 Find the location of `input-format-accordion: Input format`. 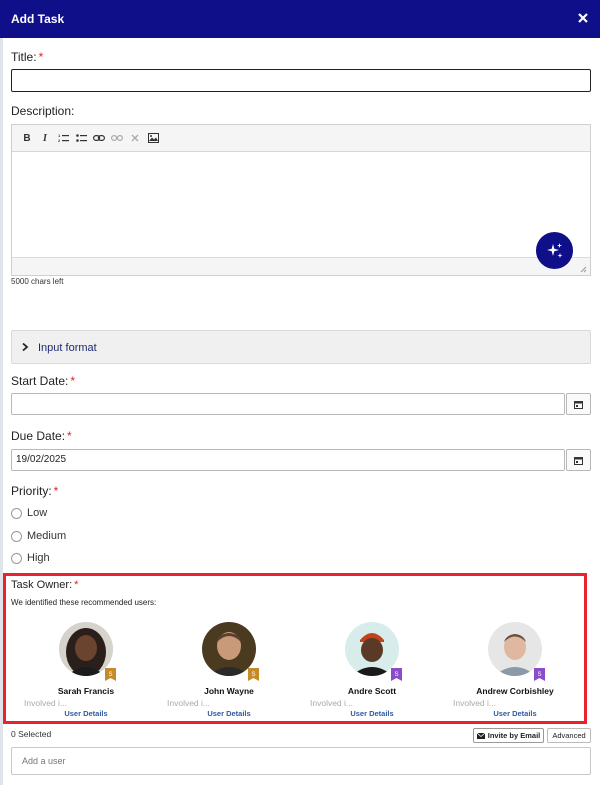

input-format-accordion: Input format is located at coordinates (301, 347).